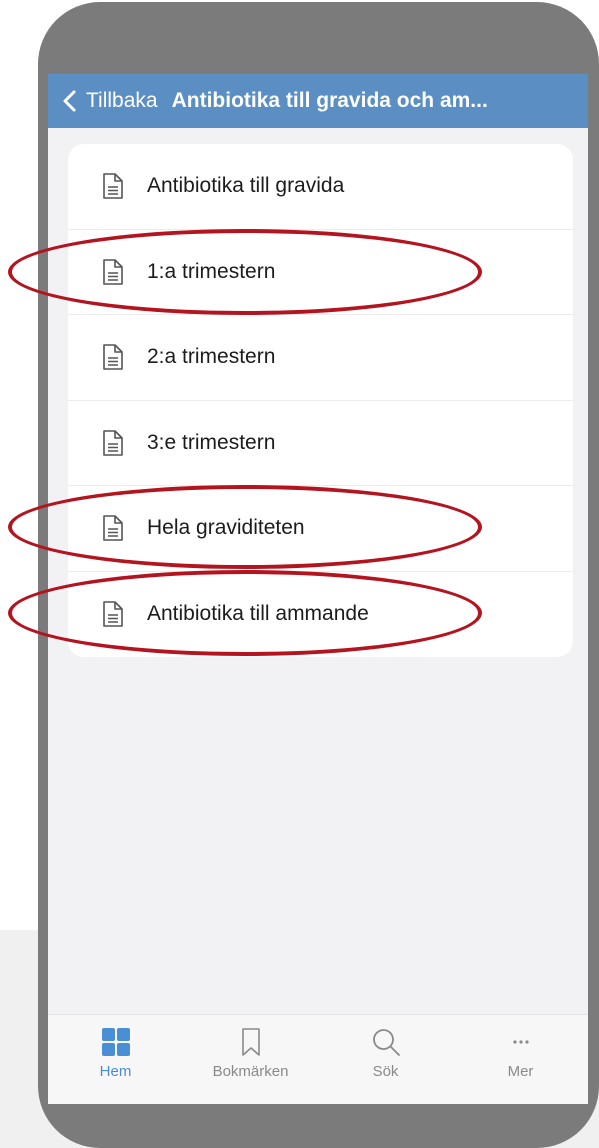  I want to click on list-item-label: Antibiotika till gravida, so click(246, 186).